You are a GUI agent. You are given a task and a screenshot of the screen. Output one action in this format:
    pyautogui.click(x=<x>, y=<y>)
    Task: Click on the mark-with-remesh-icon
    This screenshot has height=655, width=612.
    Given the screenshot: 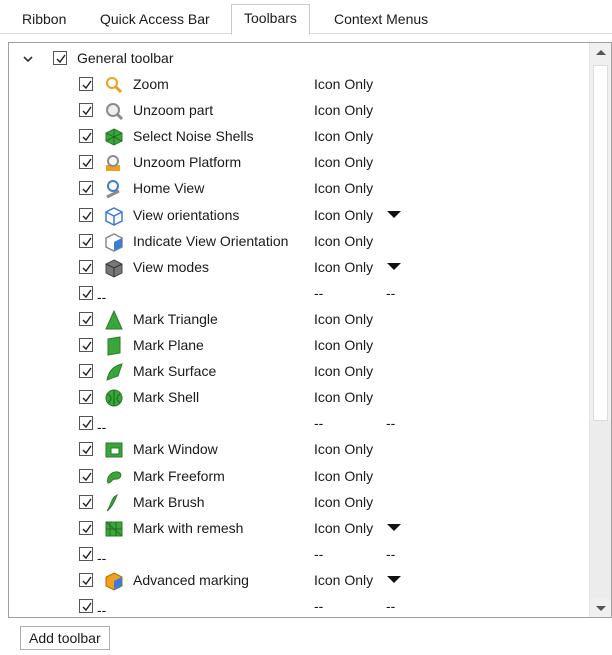 What is the action you would take?
    pyautogui.click(x=114, y=529)
    